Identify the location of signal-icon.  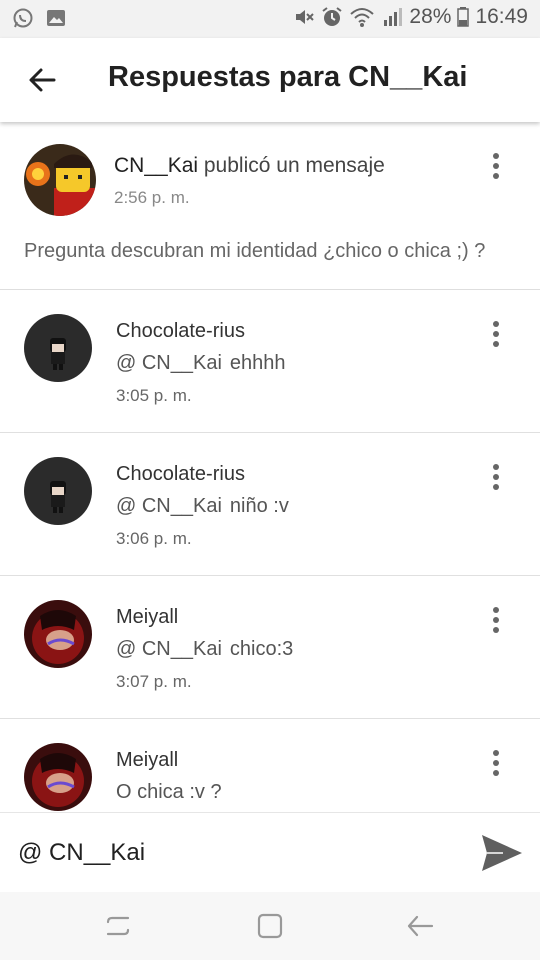
(392, 17).